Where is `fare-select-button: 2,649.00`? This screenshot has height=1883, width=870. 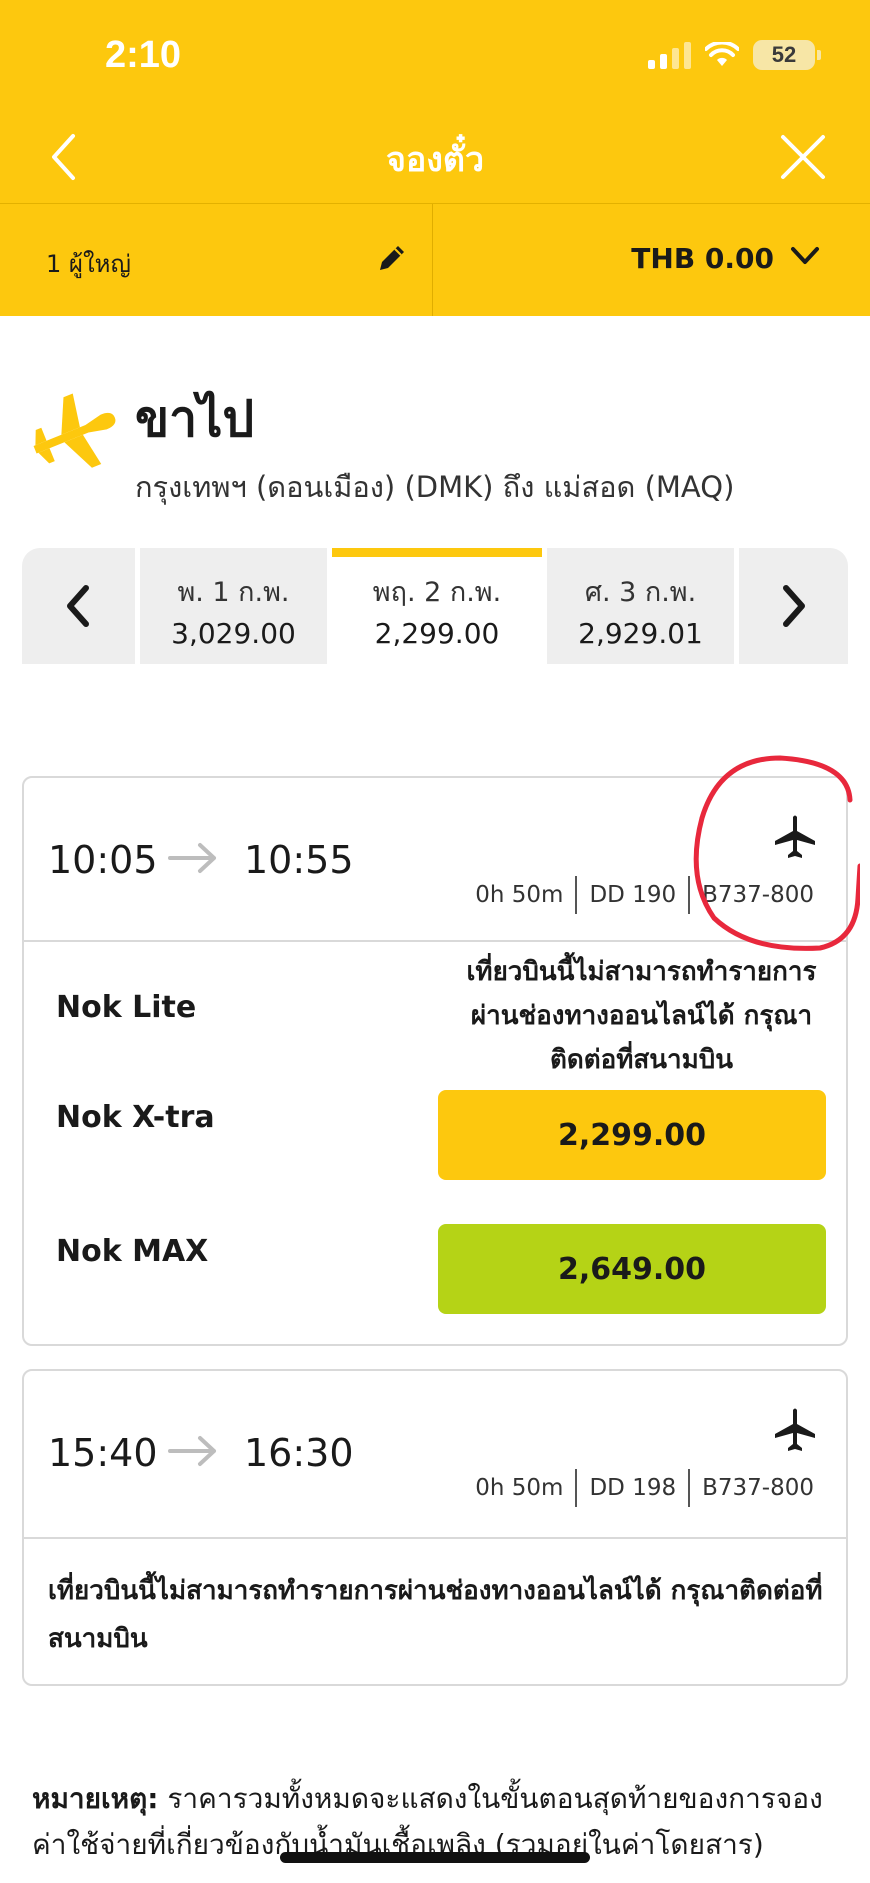 fare-select-button: 2,649.00 is located at coordinates (632, 1269).